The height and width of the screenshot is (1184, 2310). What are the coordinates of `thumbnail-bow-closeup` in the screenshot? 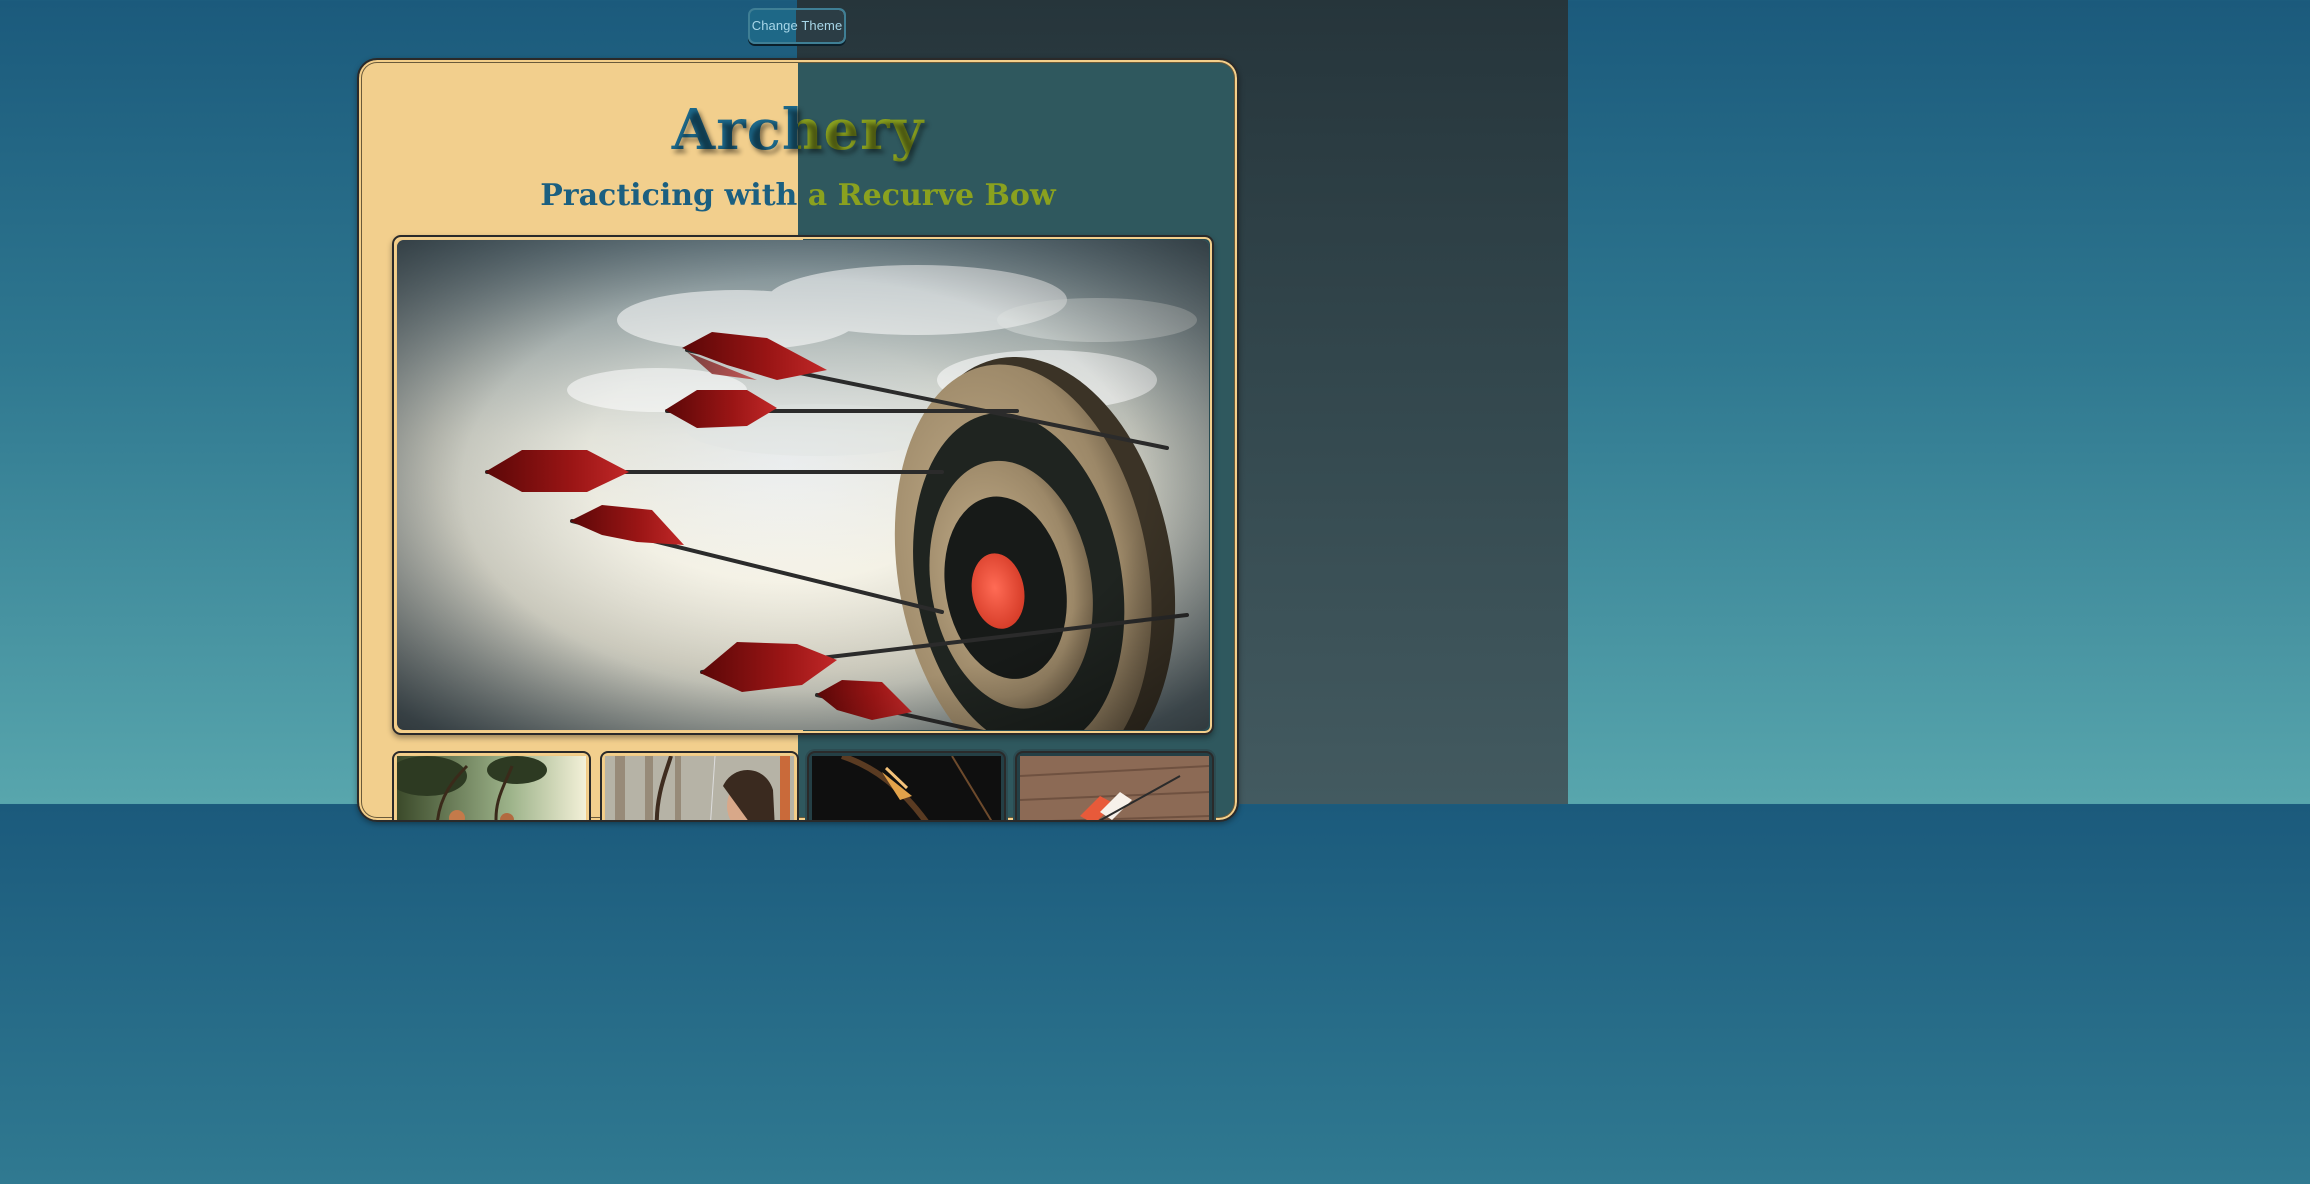 It's located at (906, 785).